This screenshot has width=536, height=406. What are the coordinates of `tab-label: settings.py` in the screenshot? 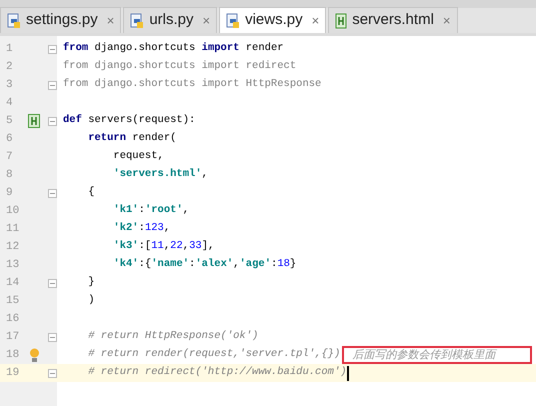 It's located at (62, 20).